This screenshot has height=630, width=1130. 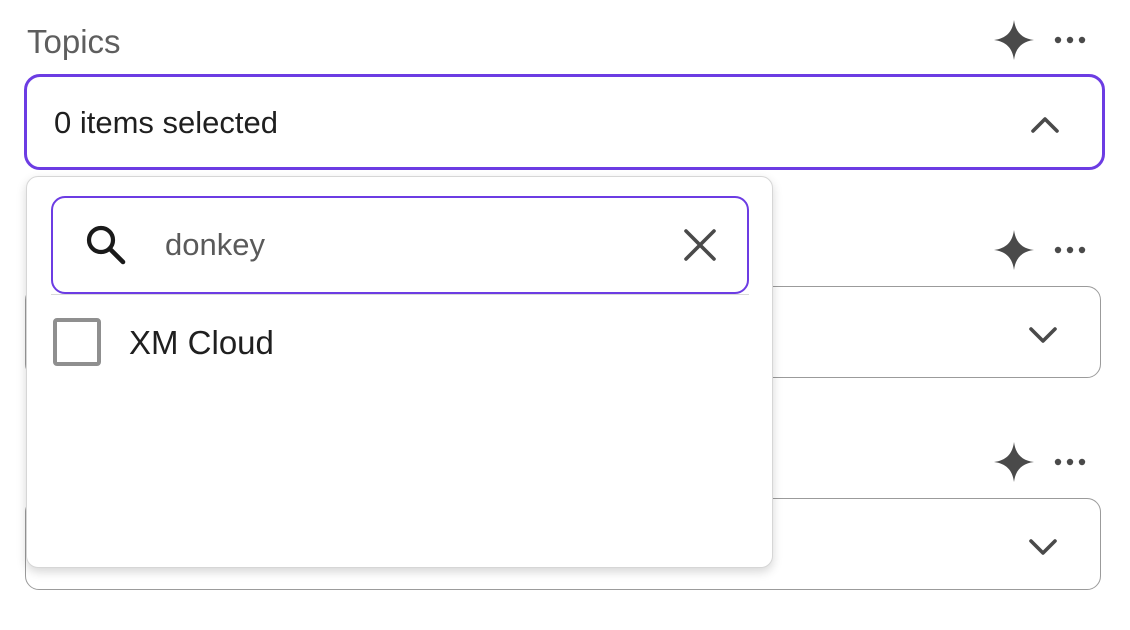 I want to click on field-label-topics: Topics, so click(x=74, y=41).